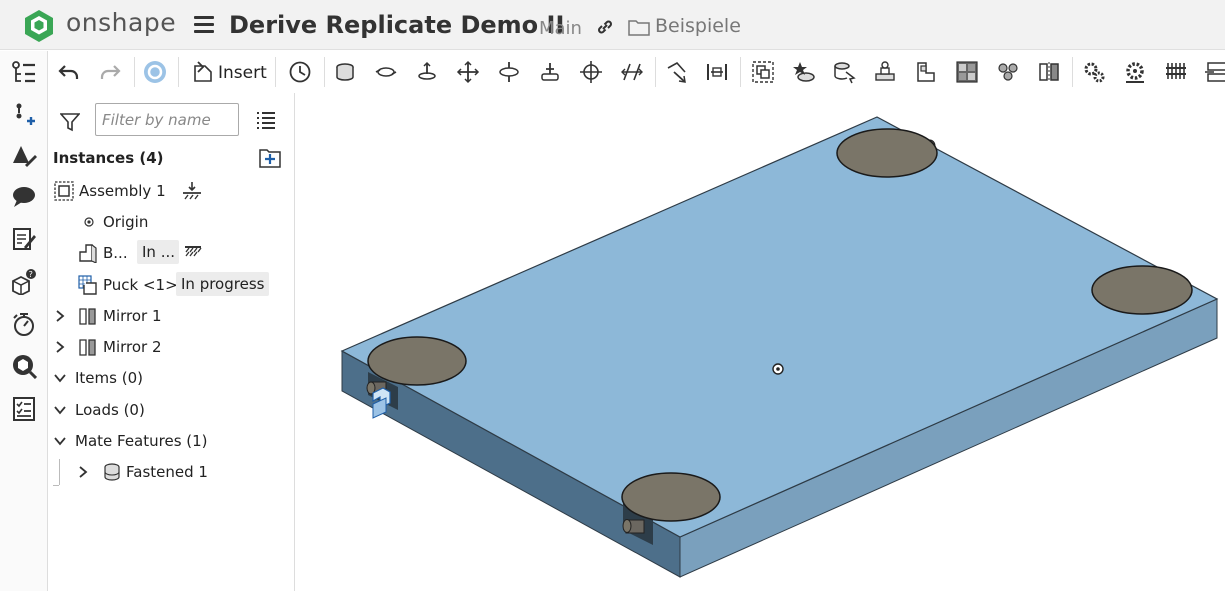 The width and height of the screenshot is (1225, 591). What do you see at coordinates (110, 72) in the screenshot?
I see `redo-icon` at bounding box center [110, 72].